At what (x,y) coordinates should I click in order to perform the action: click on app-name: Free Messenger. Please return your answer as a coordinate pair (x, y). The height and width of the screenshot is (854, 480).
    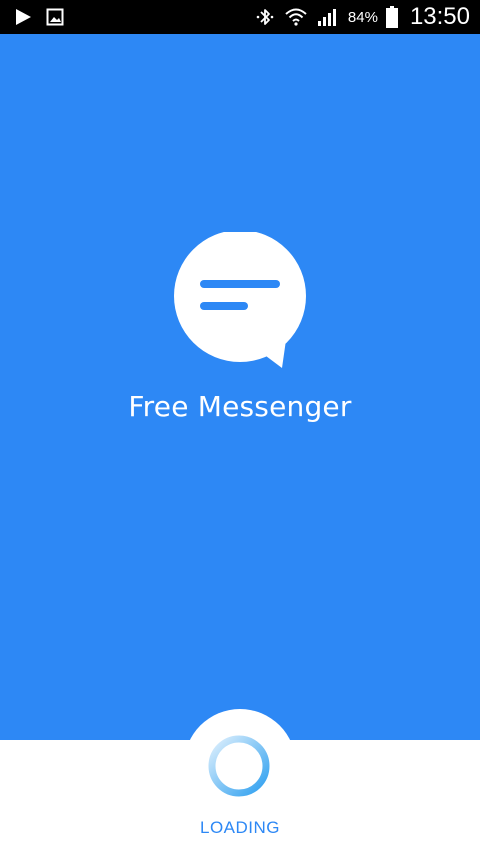
    Looking at the image, I should click on (240, 406).